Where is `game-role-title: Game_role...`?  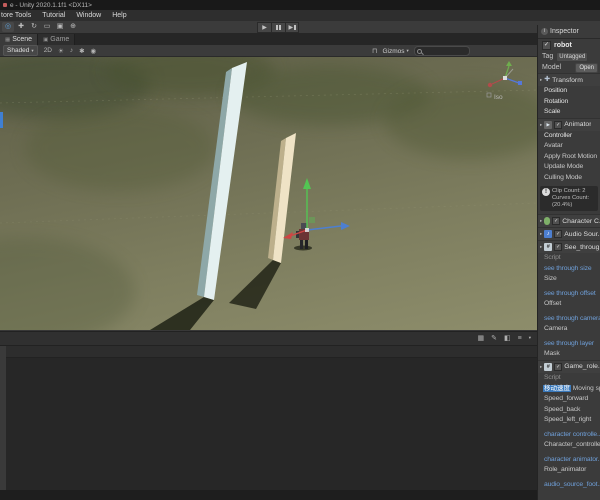 game-role-title: Game_role... is located at coordinates (582, 366).